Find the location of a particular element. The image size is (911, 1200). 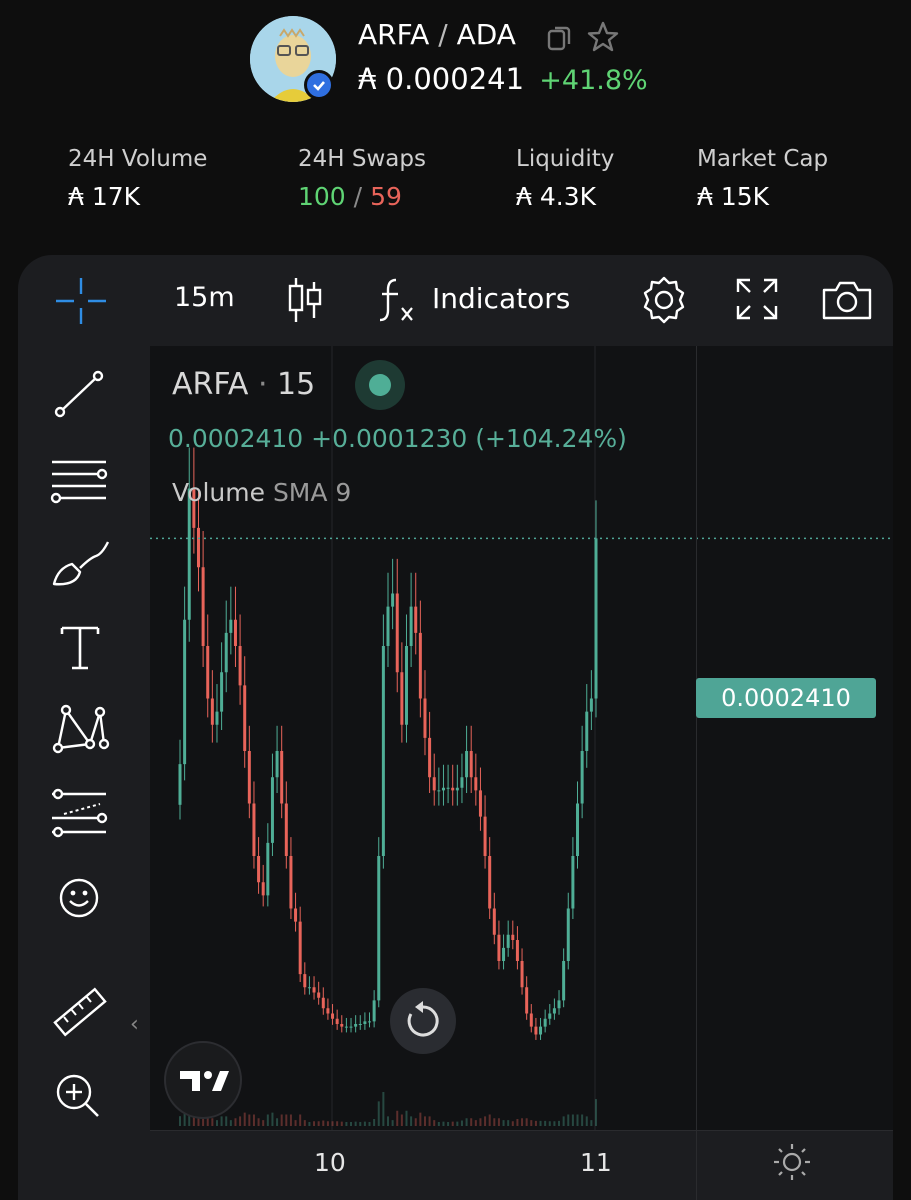

sun-icon is located at coordinates (792, 1162).